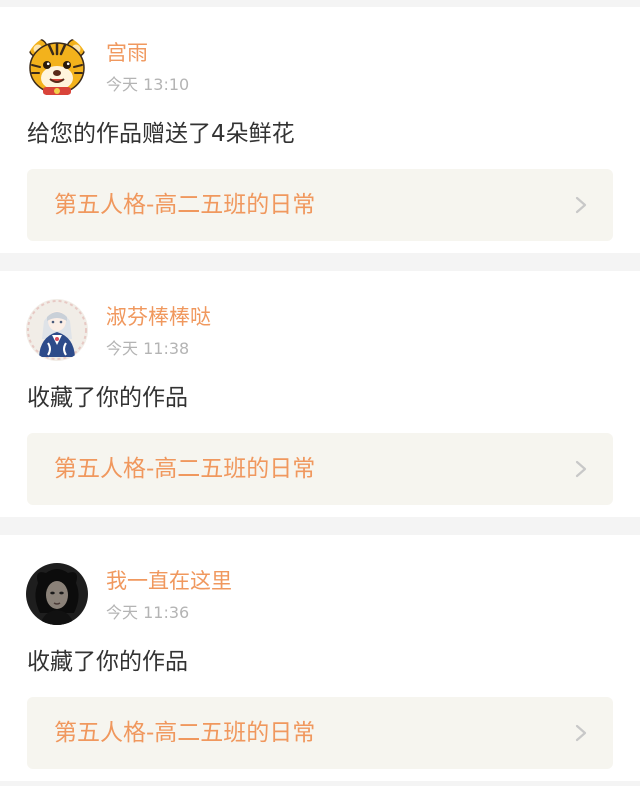  What do you see at coordinates (57, 66) in the screenshot?
I see `tiger-avatar-icon` at bounding box center [57, 66].